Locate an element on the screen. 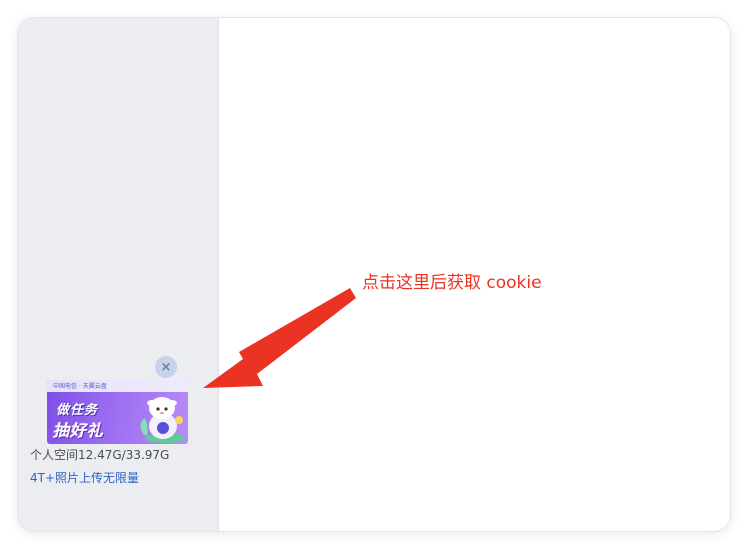 This screenshot has width=749, height=550. upgrade-link: 4T+照片上传无限量 is located at coordinates (84, 477).